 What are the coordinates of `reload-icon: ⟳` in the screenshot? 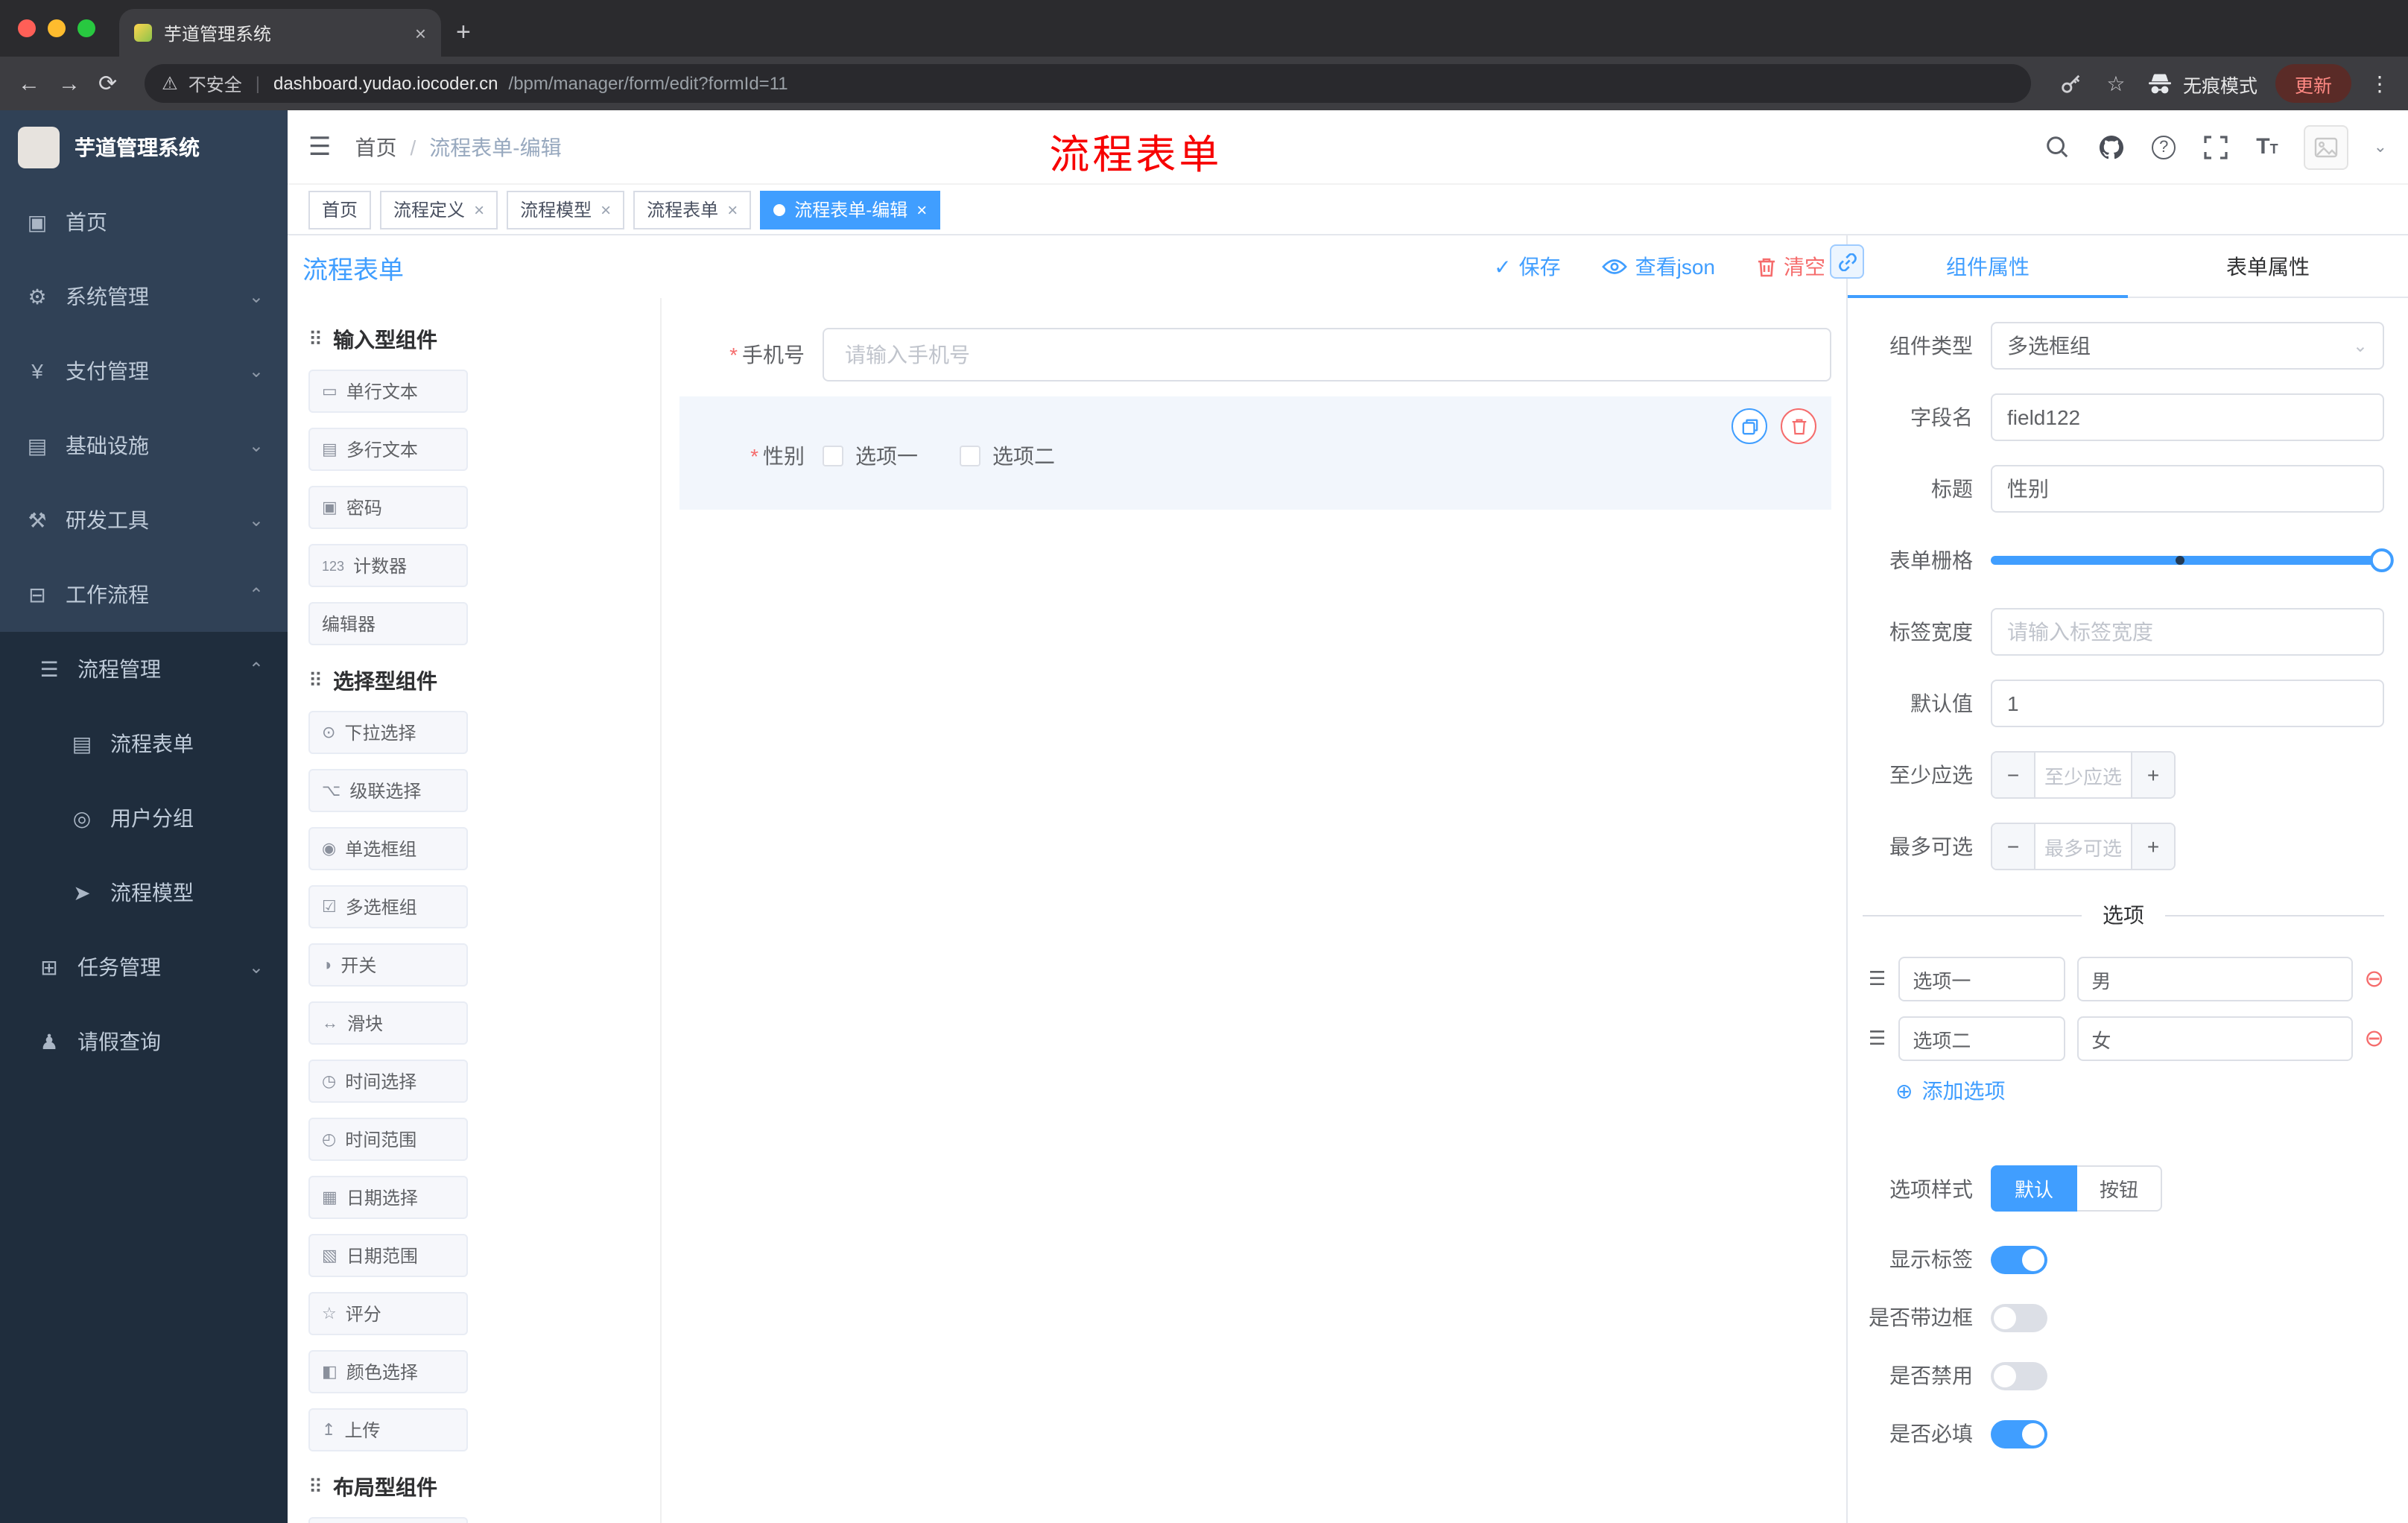 It's located at (107, 83).